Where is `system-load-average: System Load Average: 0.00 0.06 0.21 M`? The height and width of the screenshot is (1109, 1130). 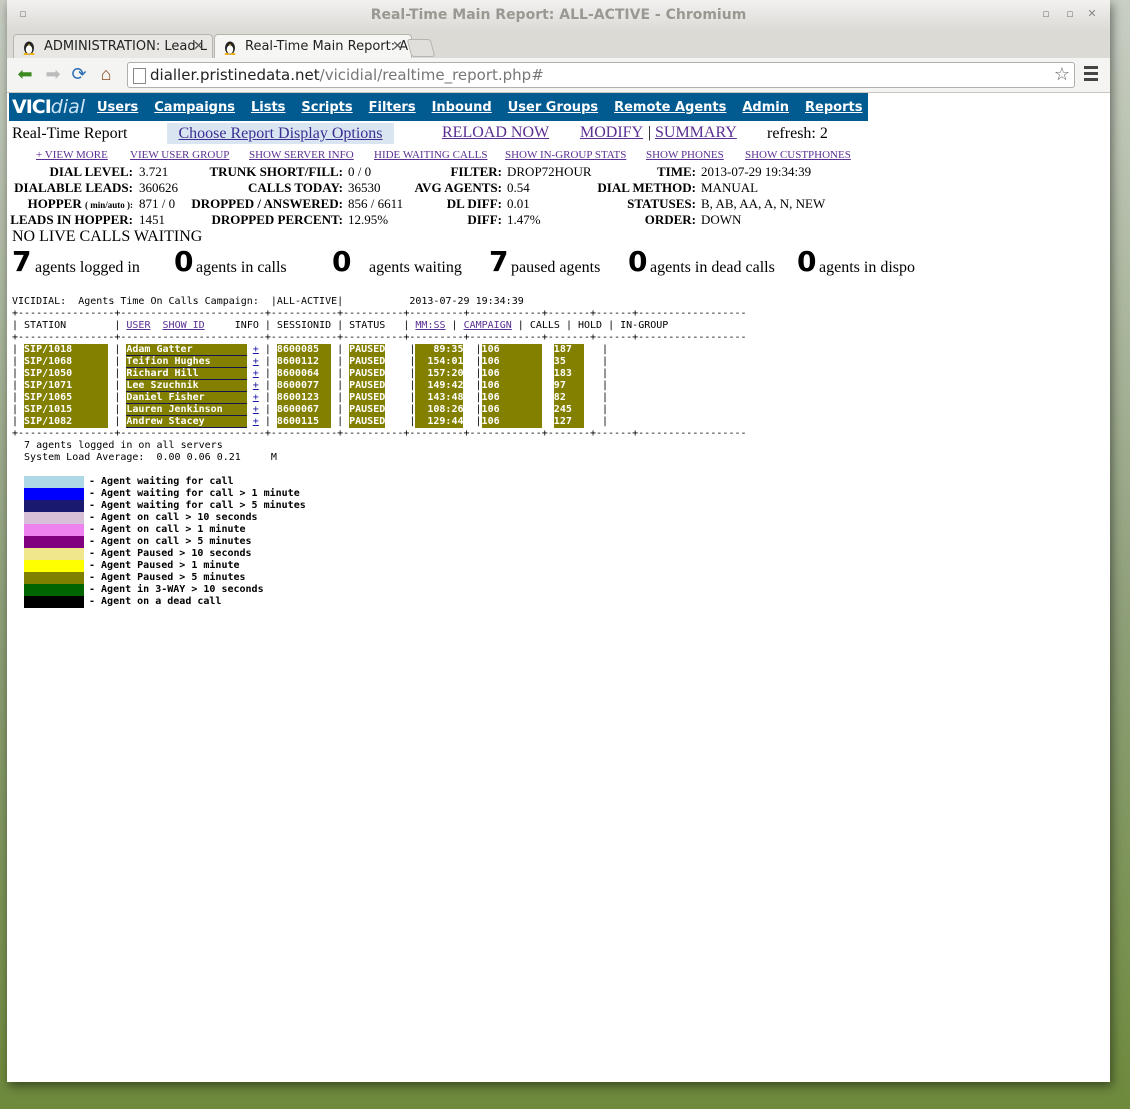
system-load-average: System Load Average: 0.00 0.06 0.21 M is located at coordinates (144, 457).